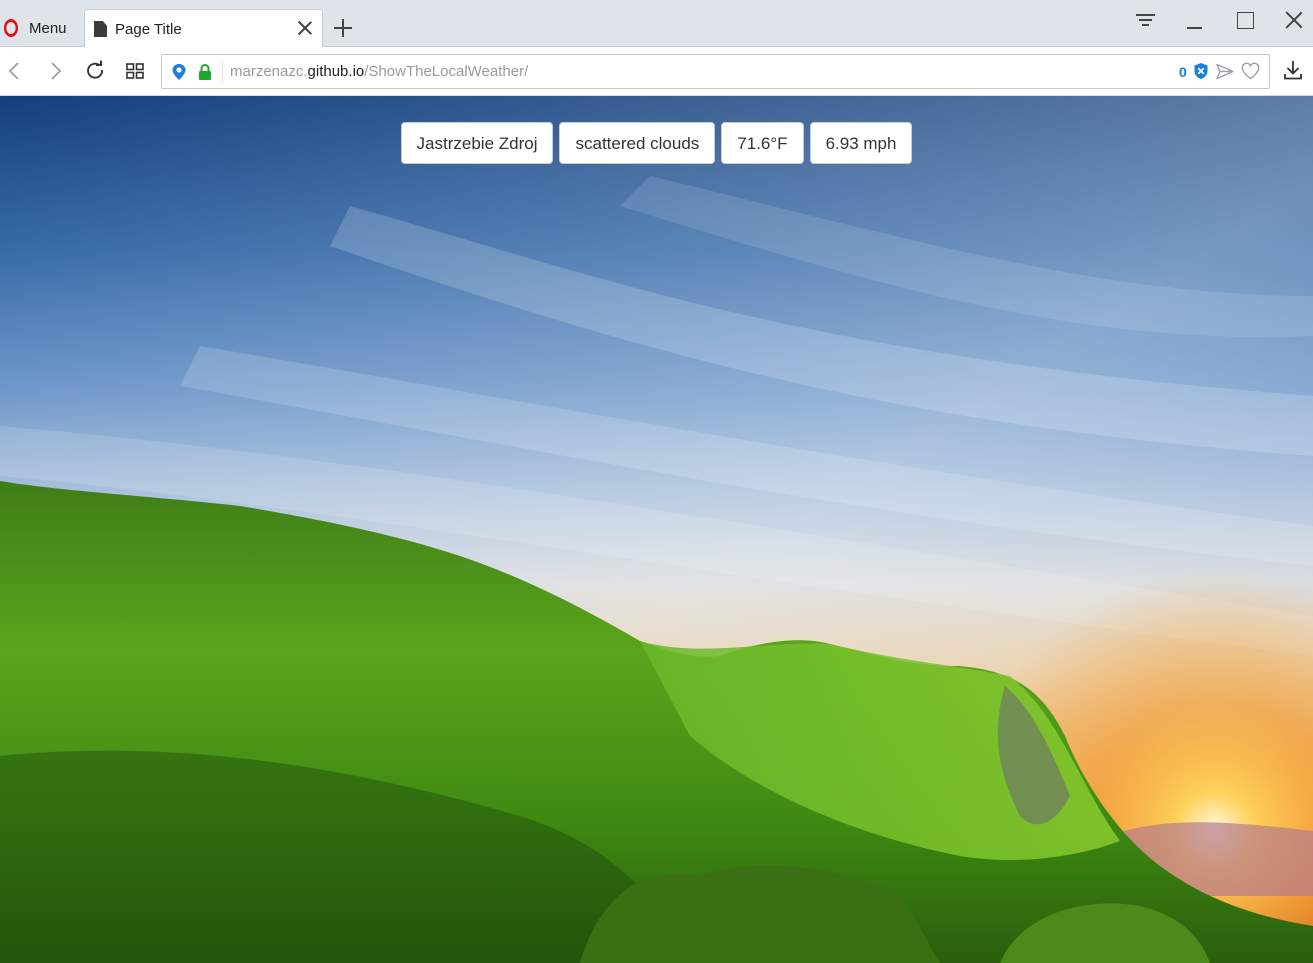 This screenshot has width=1313, height=963. What do you see at coordinates (100, 29) in the screenshot?
I see `document-icon` at bounding box center [100, 29].